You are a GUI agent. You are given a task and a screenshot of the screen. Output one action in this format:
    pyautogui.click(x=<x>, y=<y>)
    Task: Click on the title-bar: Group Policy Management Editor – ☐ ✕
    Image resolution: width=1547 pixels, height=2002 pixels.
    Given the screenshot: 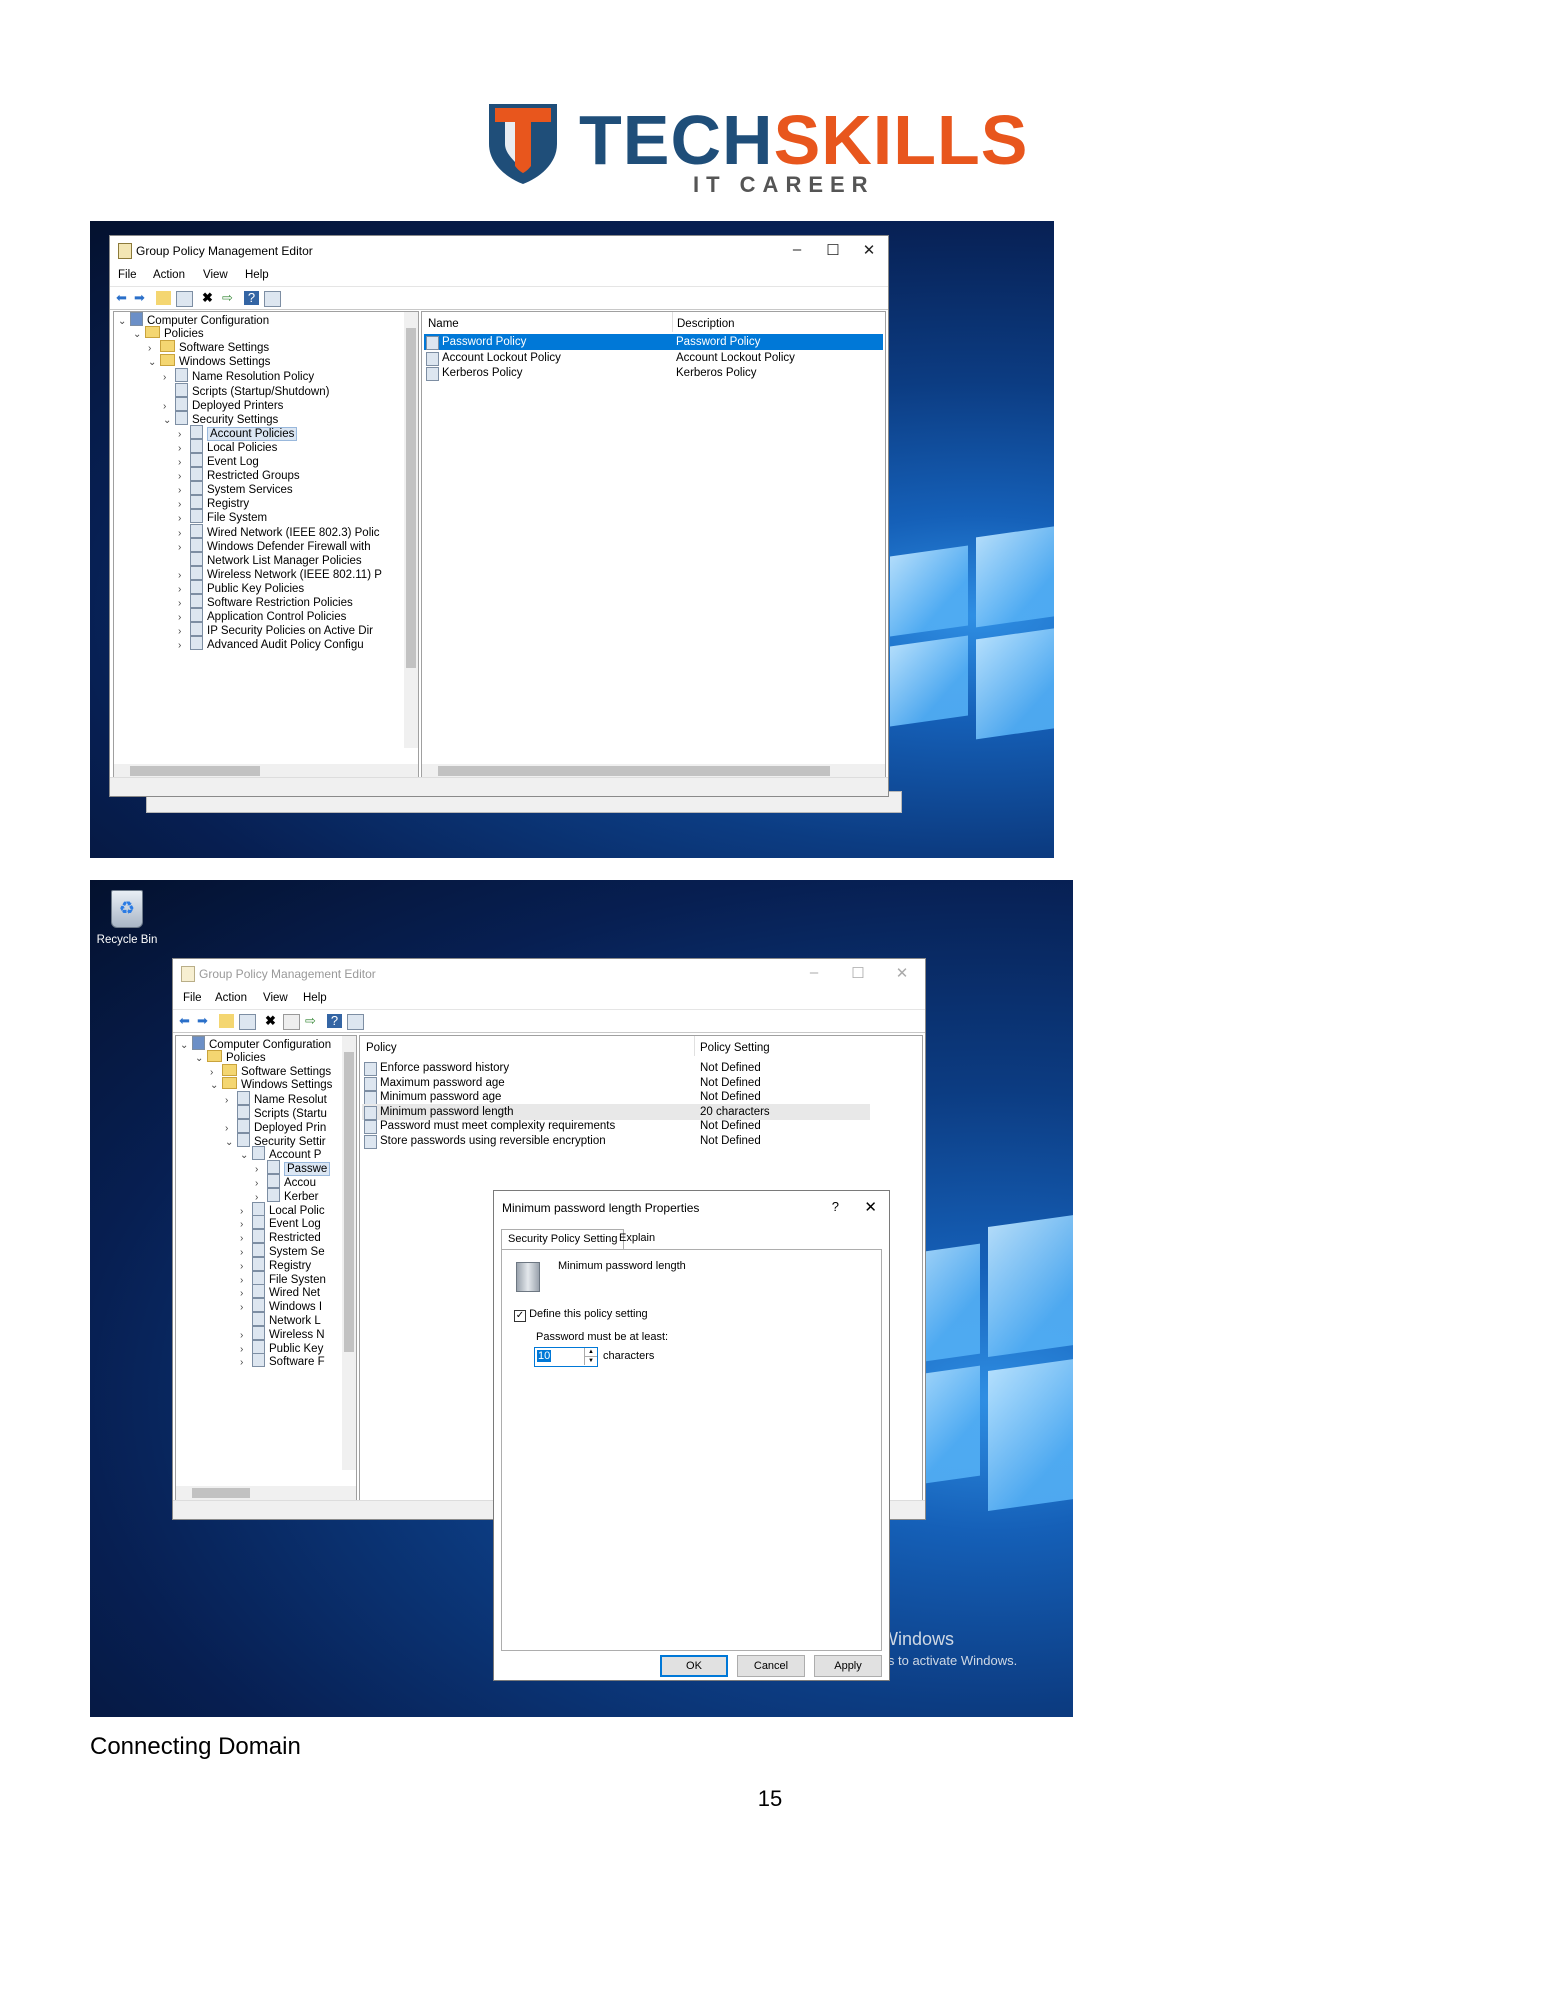 What is the action you would take?
    pyautogui.click(x=499, y=250)
    